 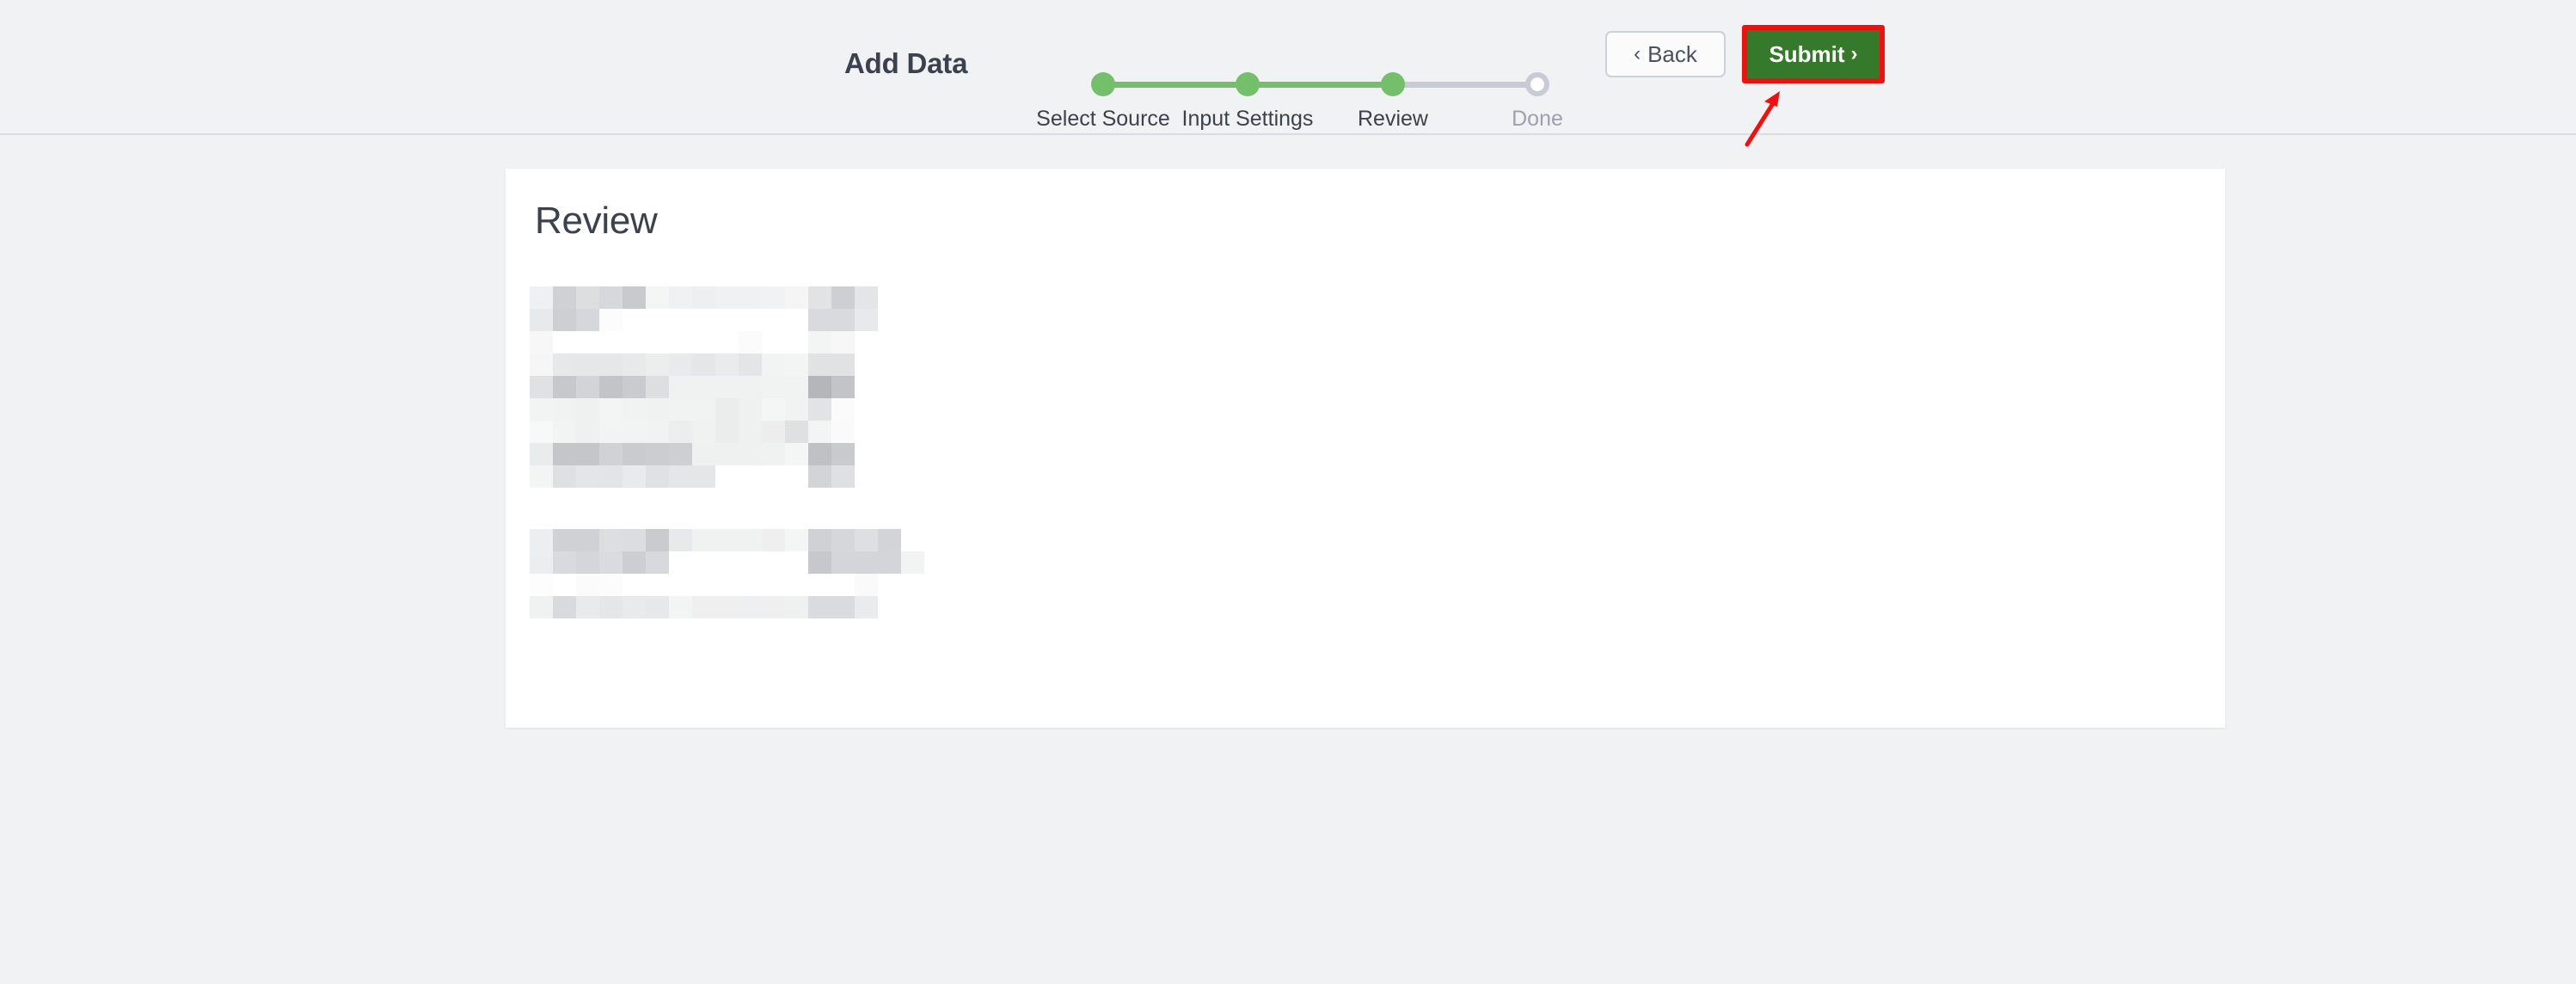 I want to click on stepper-step-label: Review, so click(x=1393, y=119).